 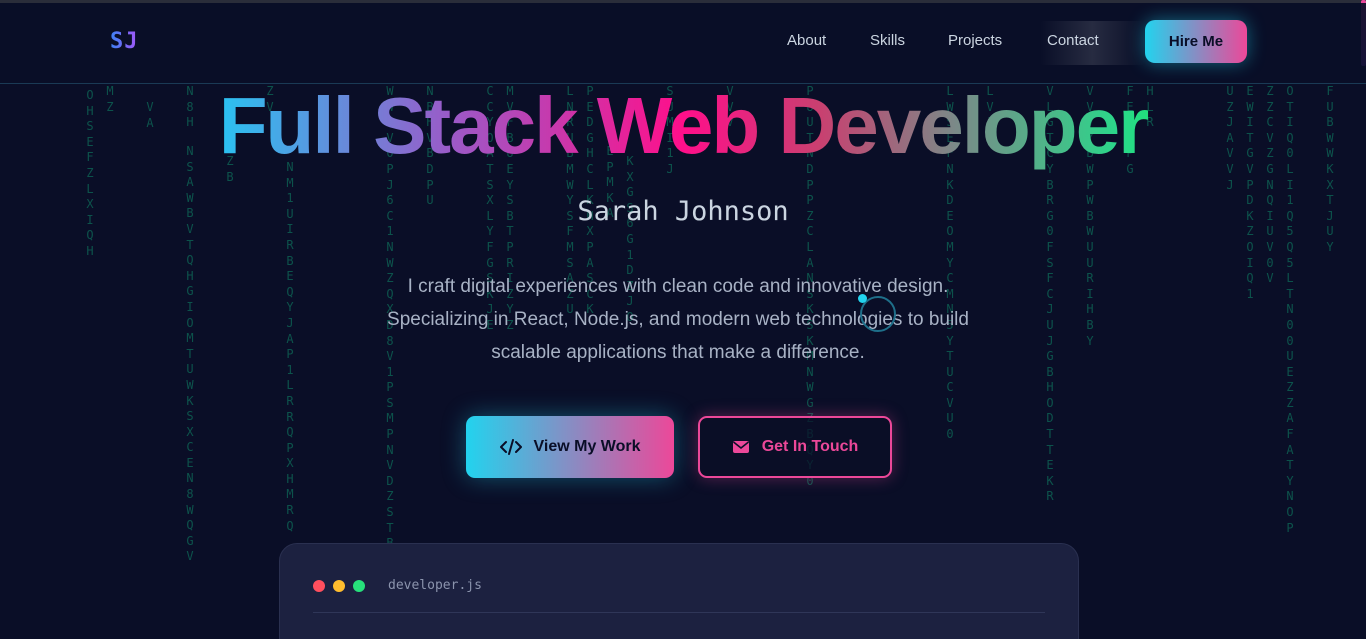 I want to click on minimize-dot, so click(x=339, y=586).